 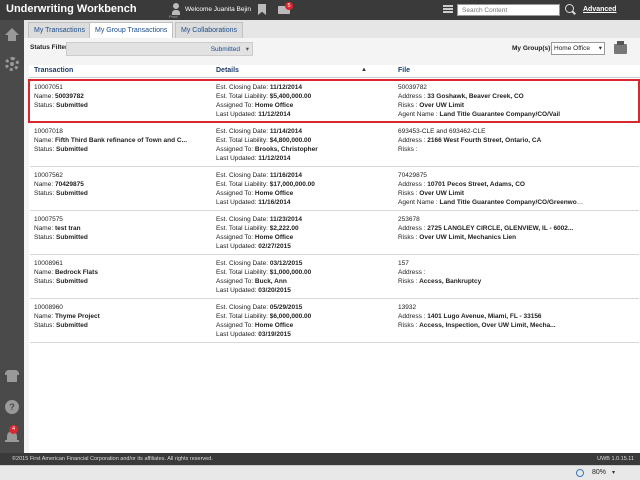 I want to click on tab-my-transactions: My Transactions, so click(x=59, y=30).